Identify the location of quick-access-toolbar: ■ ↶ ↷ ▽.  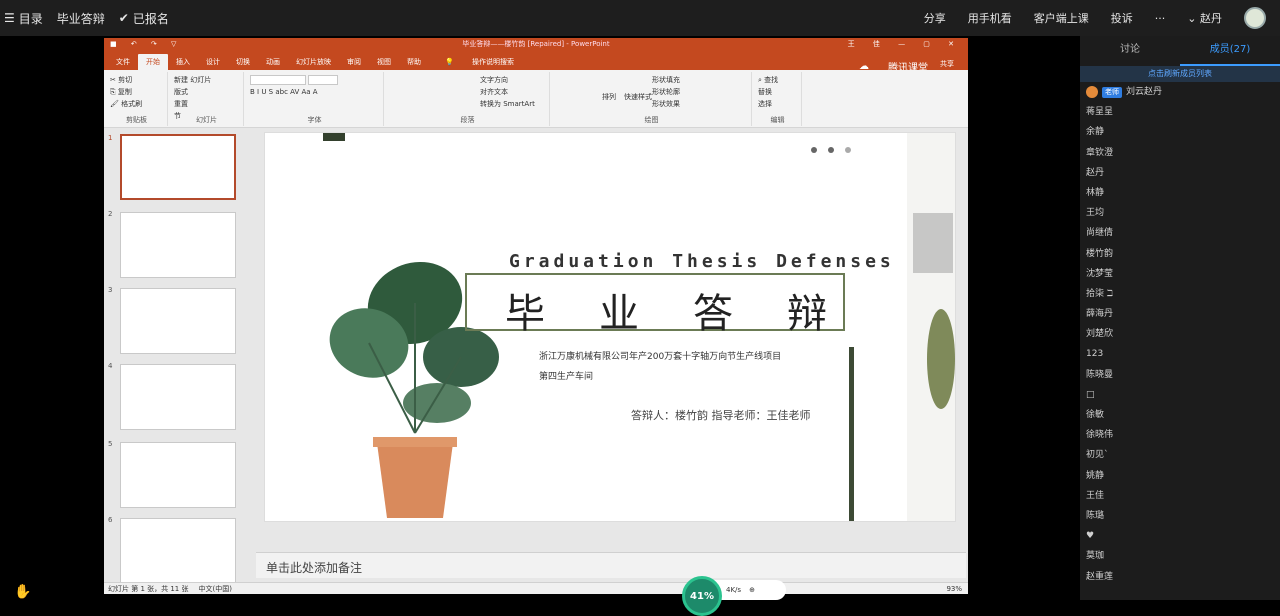
(146, 44).